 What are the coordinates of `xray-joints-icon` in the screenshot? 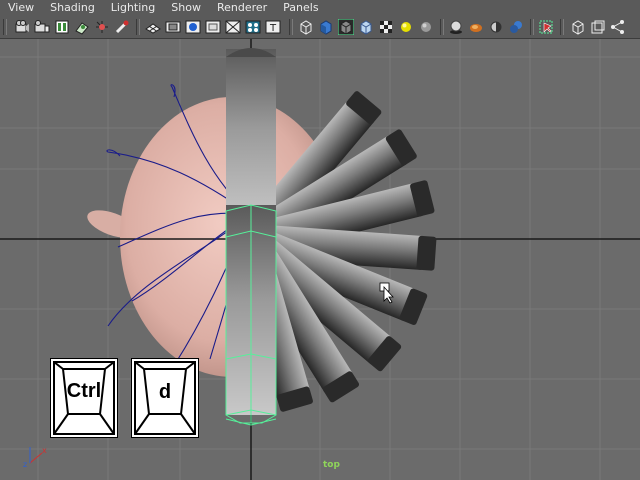 It's located at (578, 27).